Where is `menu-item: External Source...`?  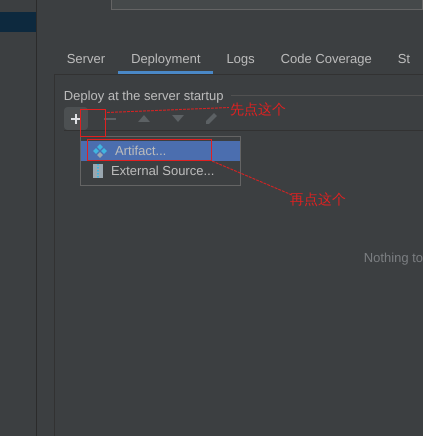 menu-item: External Source... is located at coordinates (160, 171).